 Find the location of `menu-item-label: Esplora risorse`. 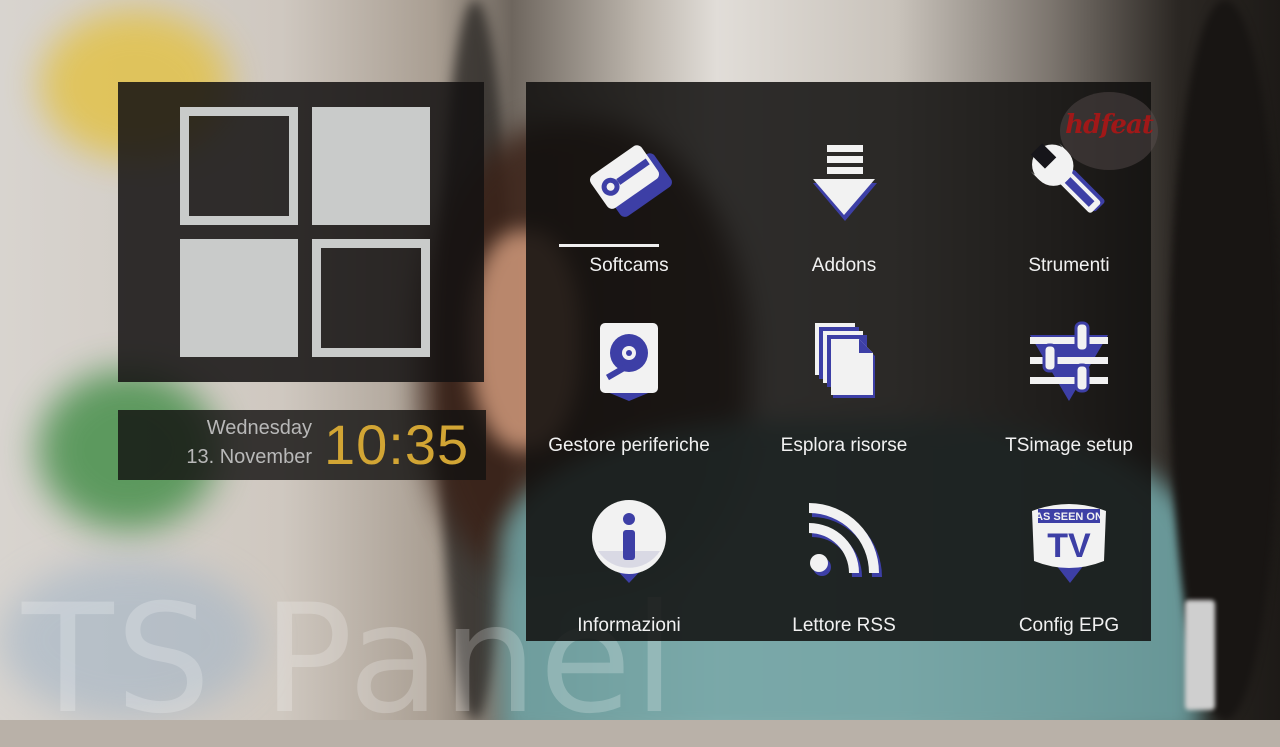

menu-item-label: Esplora risorse is located at coordinates (844, 445).